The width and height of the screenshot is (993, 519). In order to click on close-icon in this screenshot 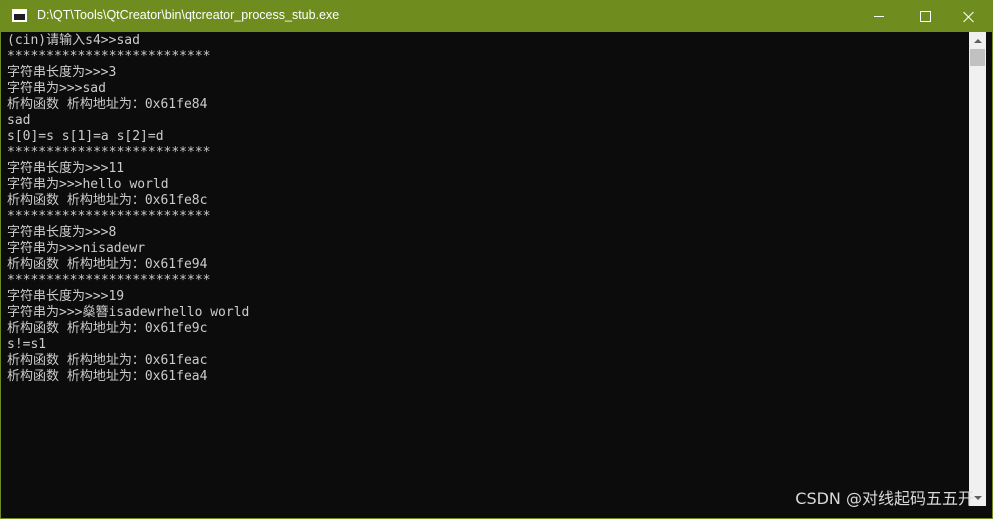, I will do `click(969, 17)`.